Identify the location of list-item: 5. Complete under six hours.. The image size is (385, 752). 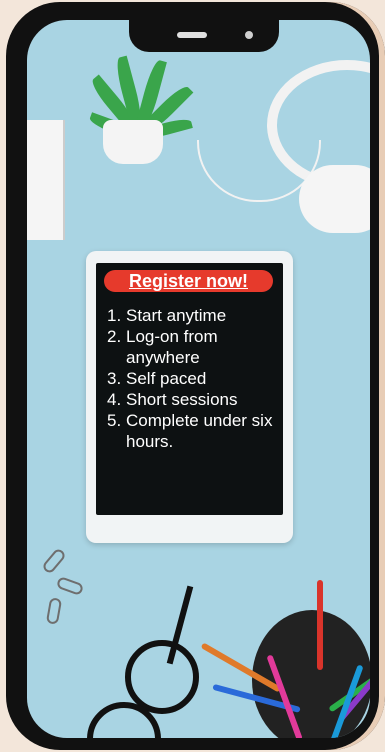
(192, 431).